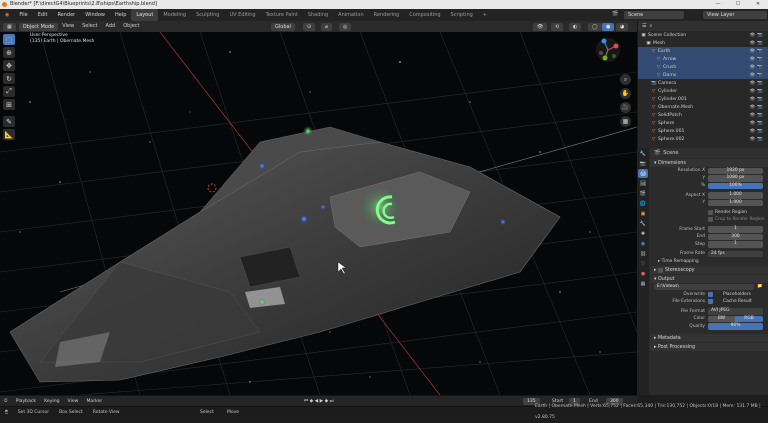 This screenshot has width=768, height=423. What do you see at coordinates (327, 26) in the screenshot?
I see `snap-icon: ⌀` at bounding box center [327, 26].